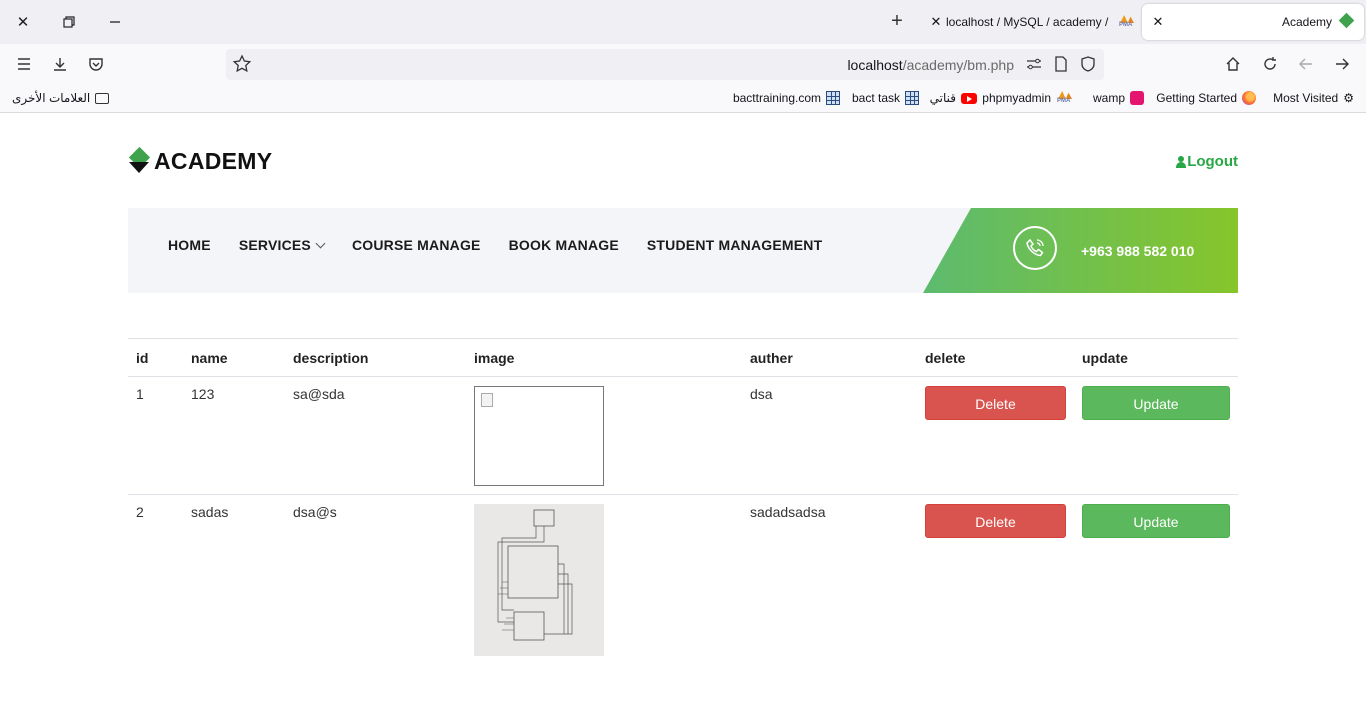 The image size is (1366, 728). Describe the element at coordinates (1061, 66) in the screenshot. I see `page-info-icon` at that location.